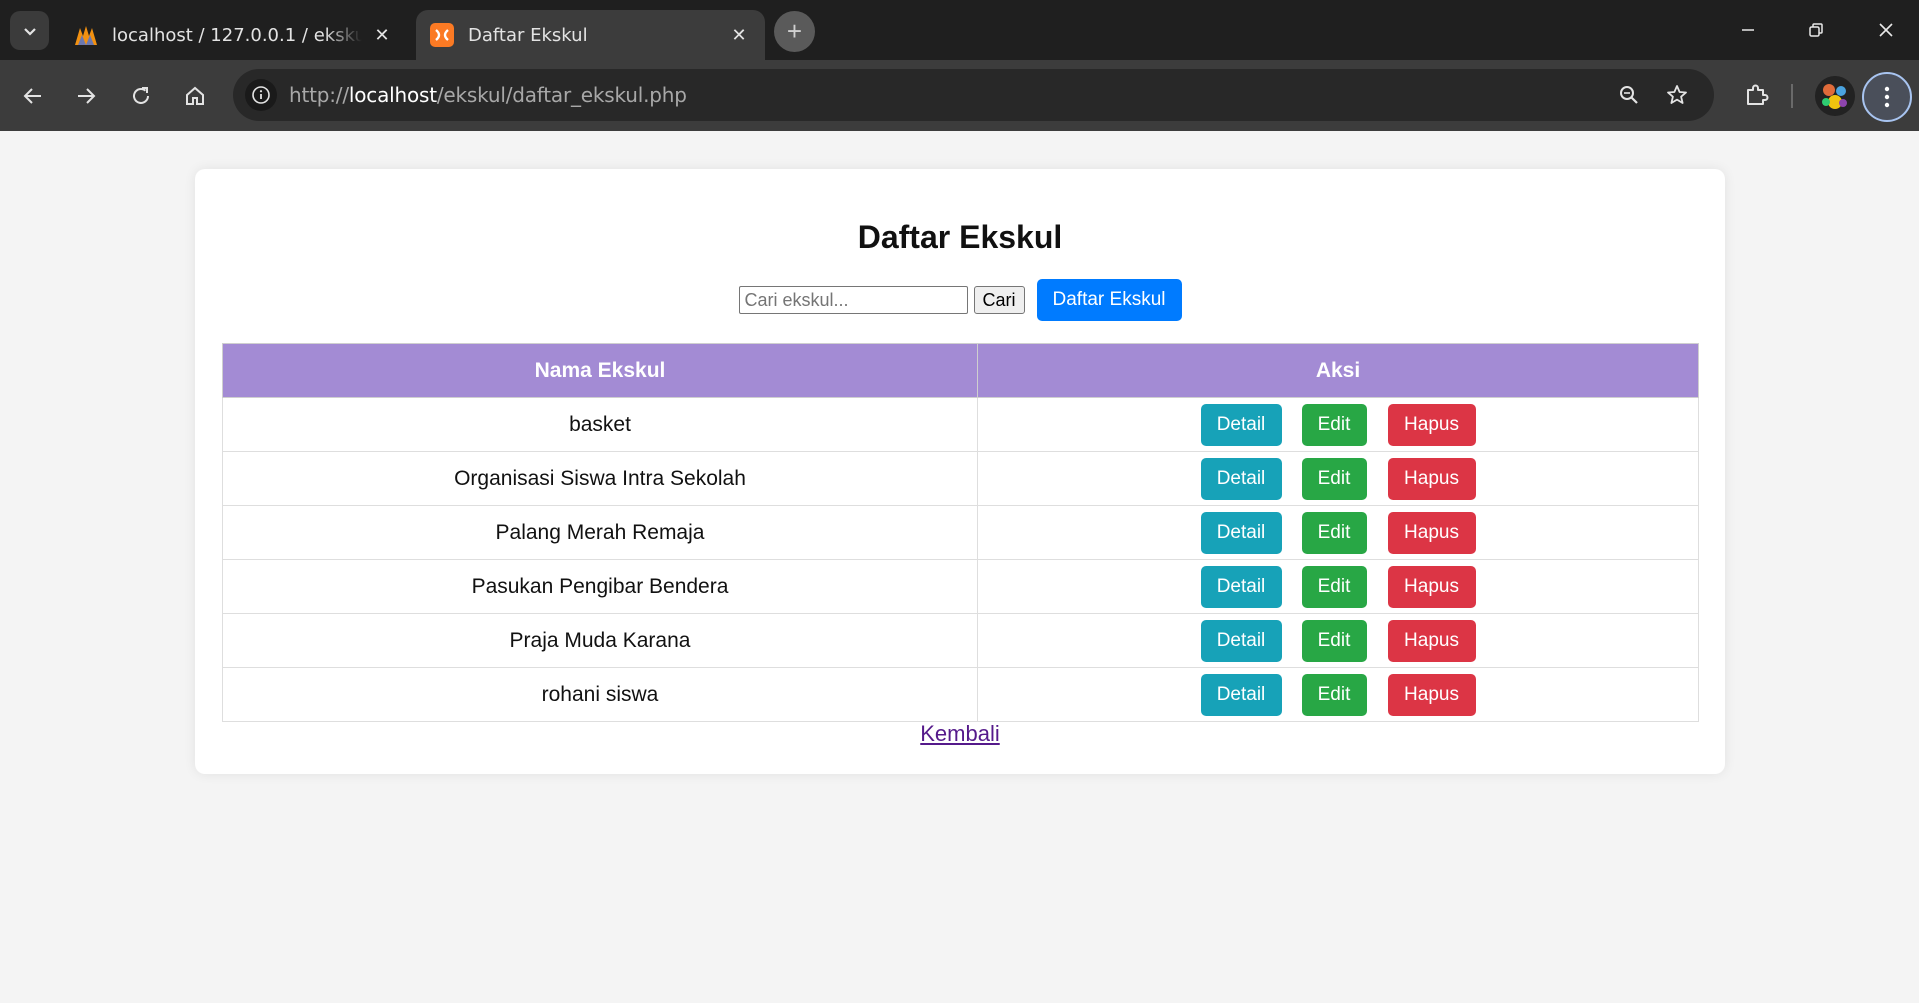 The image size is (1919, 1003). I want to click on page-title: Daftar Ekskul, so click(960, 237).